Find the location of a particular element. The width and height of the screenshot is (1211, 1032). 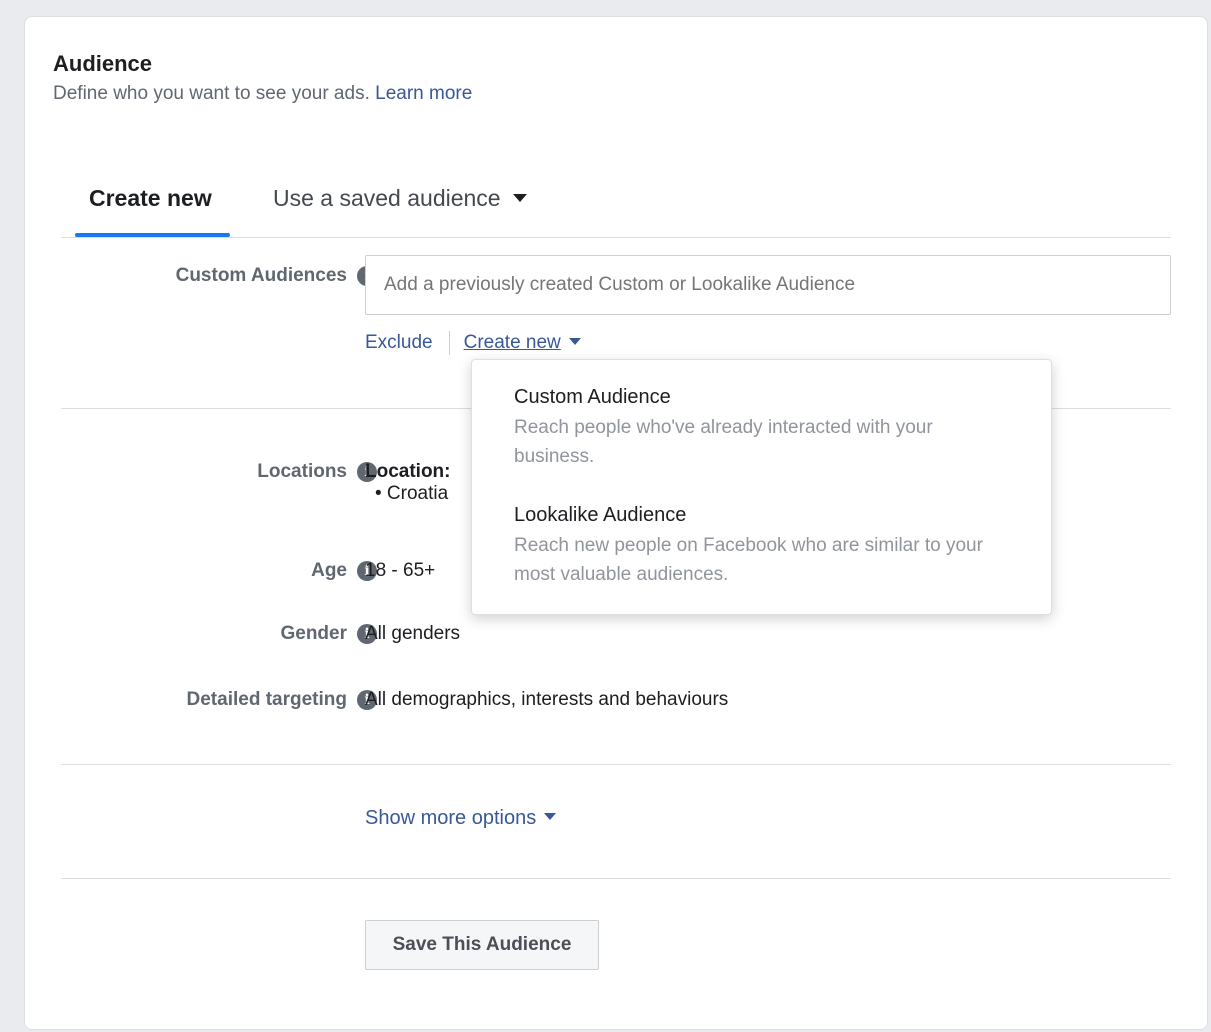

section-subtitle-text: Define who you want to see your ads. is located at coordinates (211, 93).